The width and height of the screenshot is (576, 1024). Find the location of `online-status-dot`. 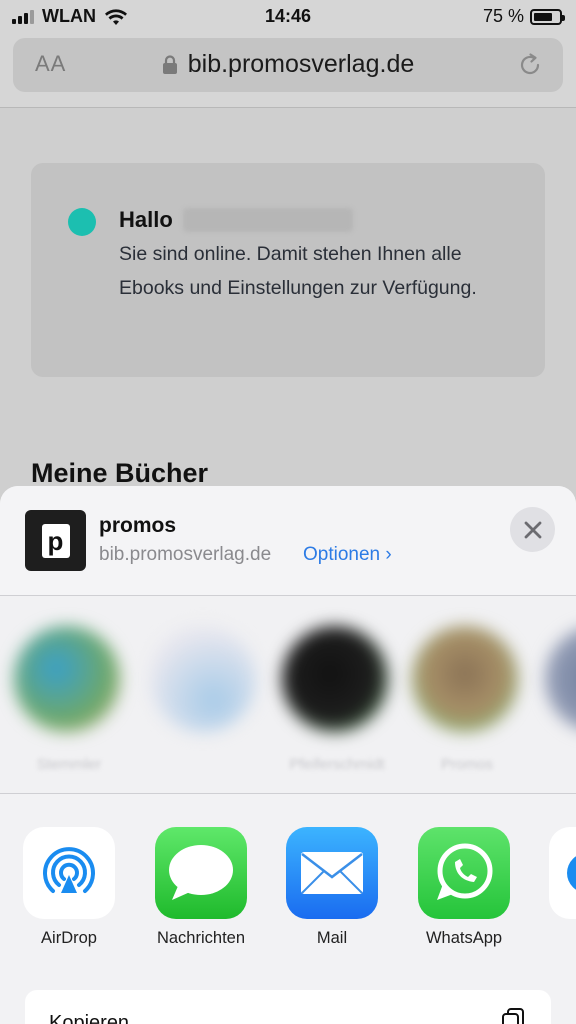

online-status-dot is located at coordinates (82, 222).